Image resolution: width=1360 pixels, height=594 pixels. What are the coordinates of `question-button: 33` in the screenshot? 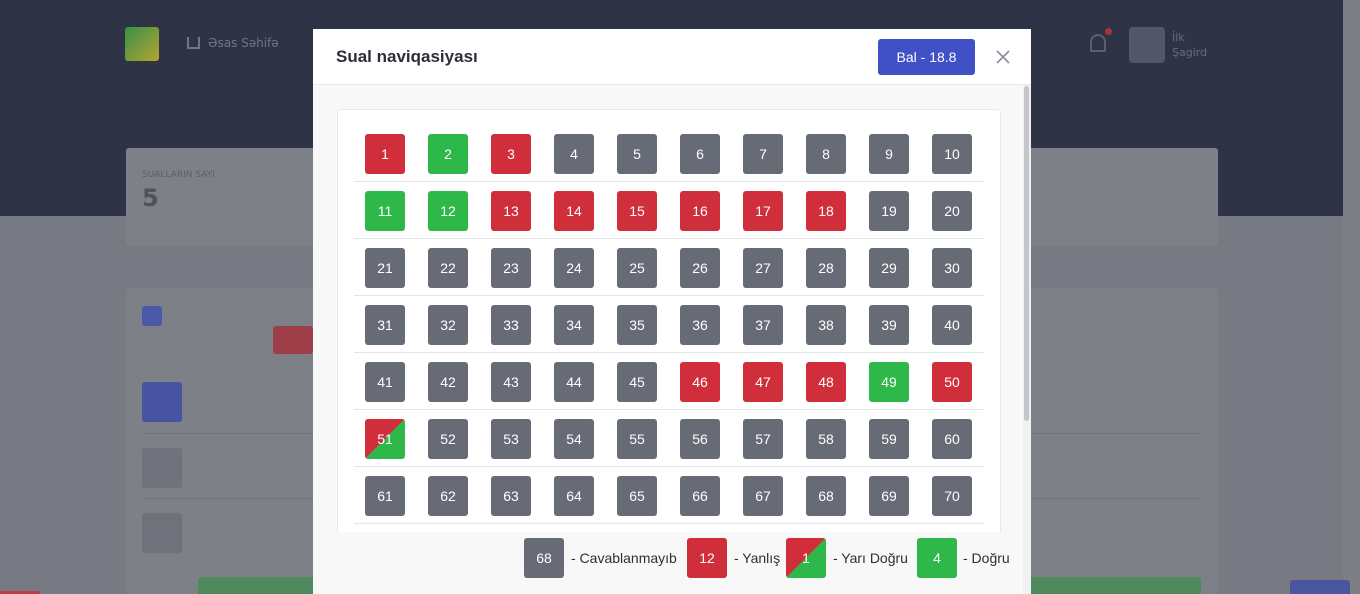 It's located at (511, 325).